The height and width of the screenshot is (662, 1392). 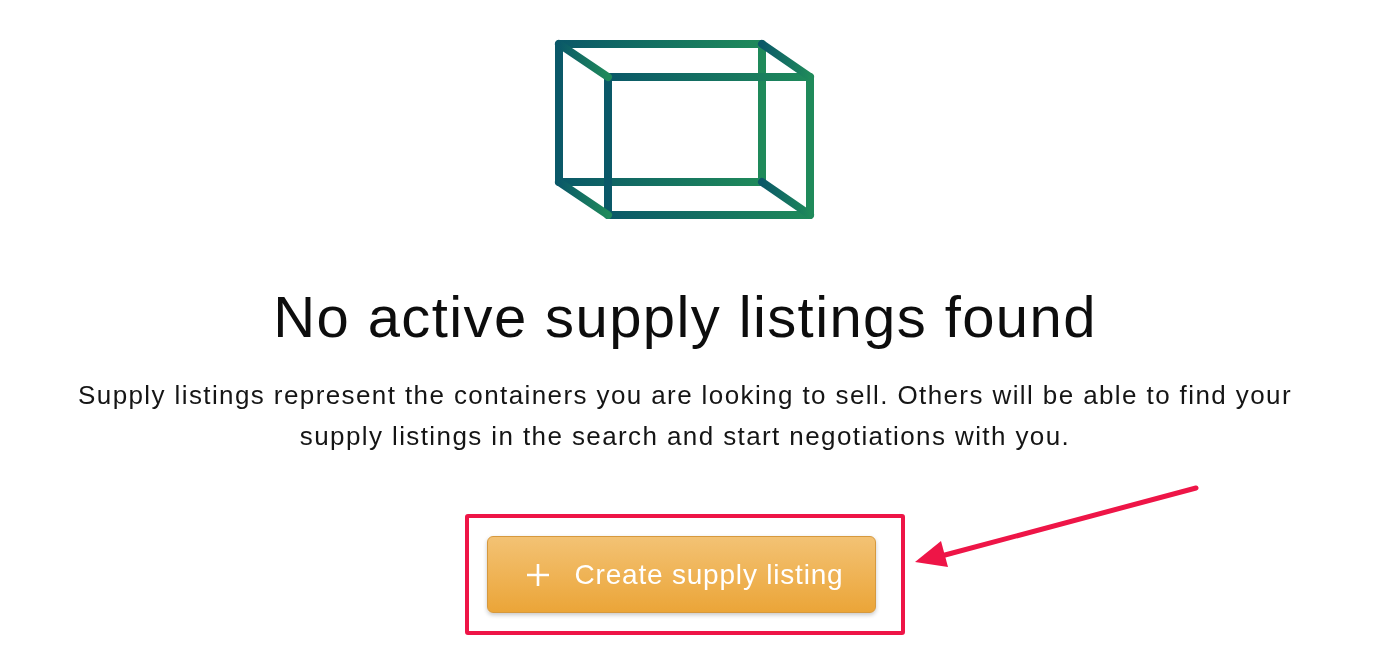 I want to click on empty-state-description: Supply listings represent the containers you are looking to sell. Others will be able to find your supply listings in the search and start negotiations with you., so click(x=685, y=416).